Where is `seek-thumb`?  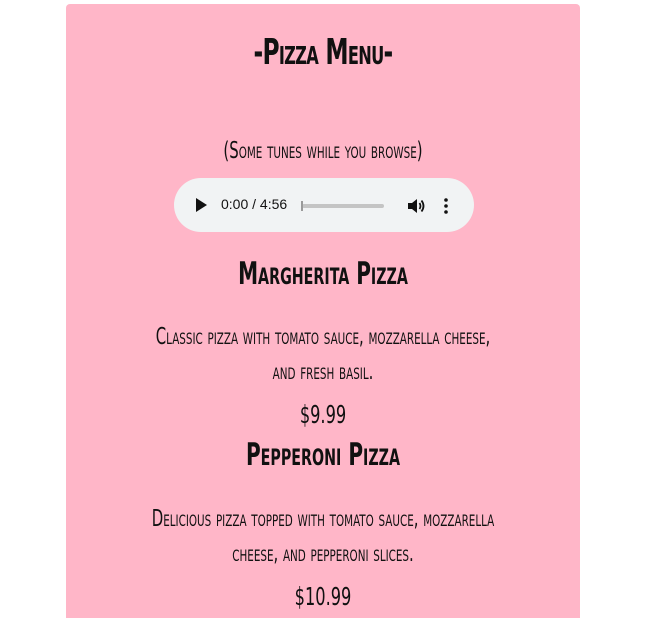 seek-thumb is located at coordinates (302, 206).